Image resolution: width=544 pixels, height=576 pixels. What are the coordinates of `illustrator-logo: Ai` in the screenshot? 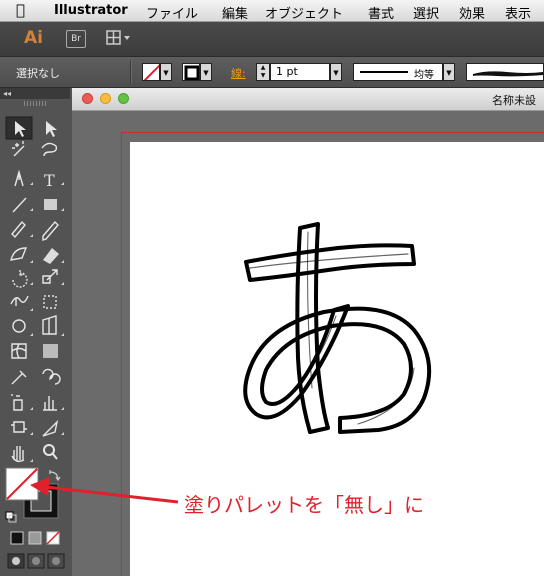 It's located at (33, 38).